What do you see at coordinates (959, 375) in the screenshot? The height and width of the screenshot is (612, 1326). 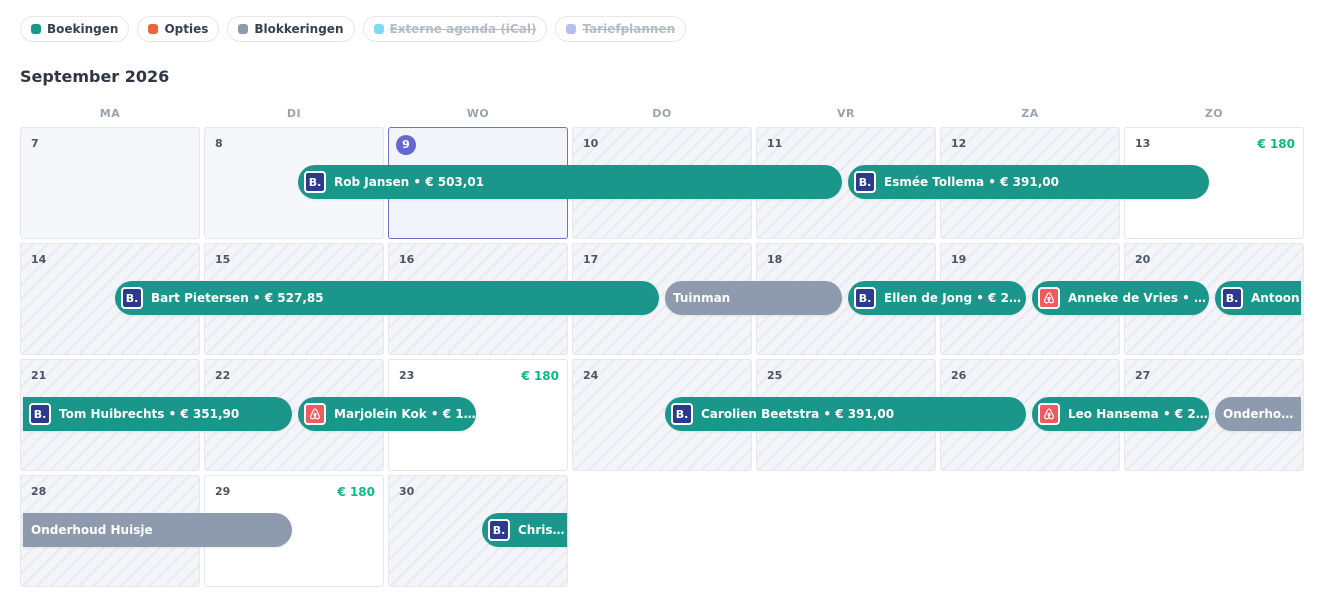 I see `day-number: 26` at bounding box center [959, 375].